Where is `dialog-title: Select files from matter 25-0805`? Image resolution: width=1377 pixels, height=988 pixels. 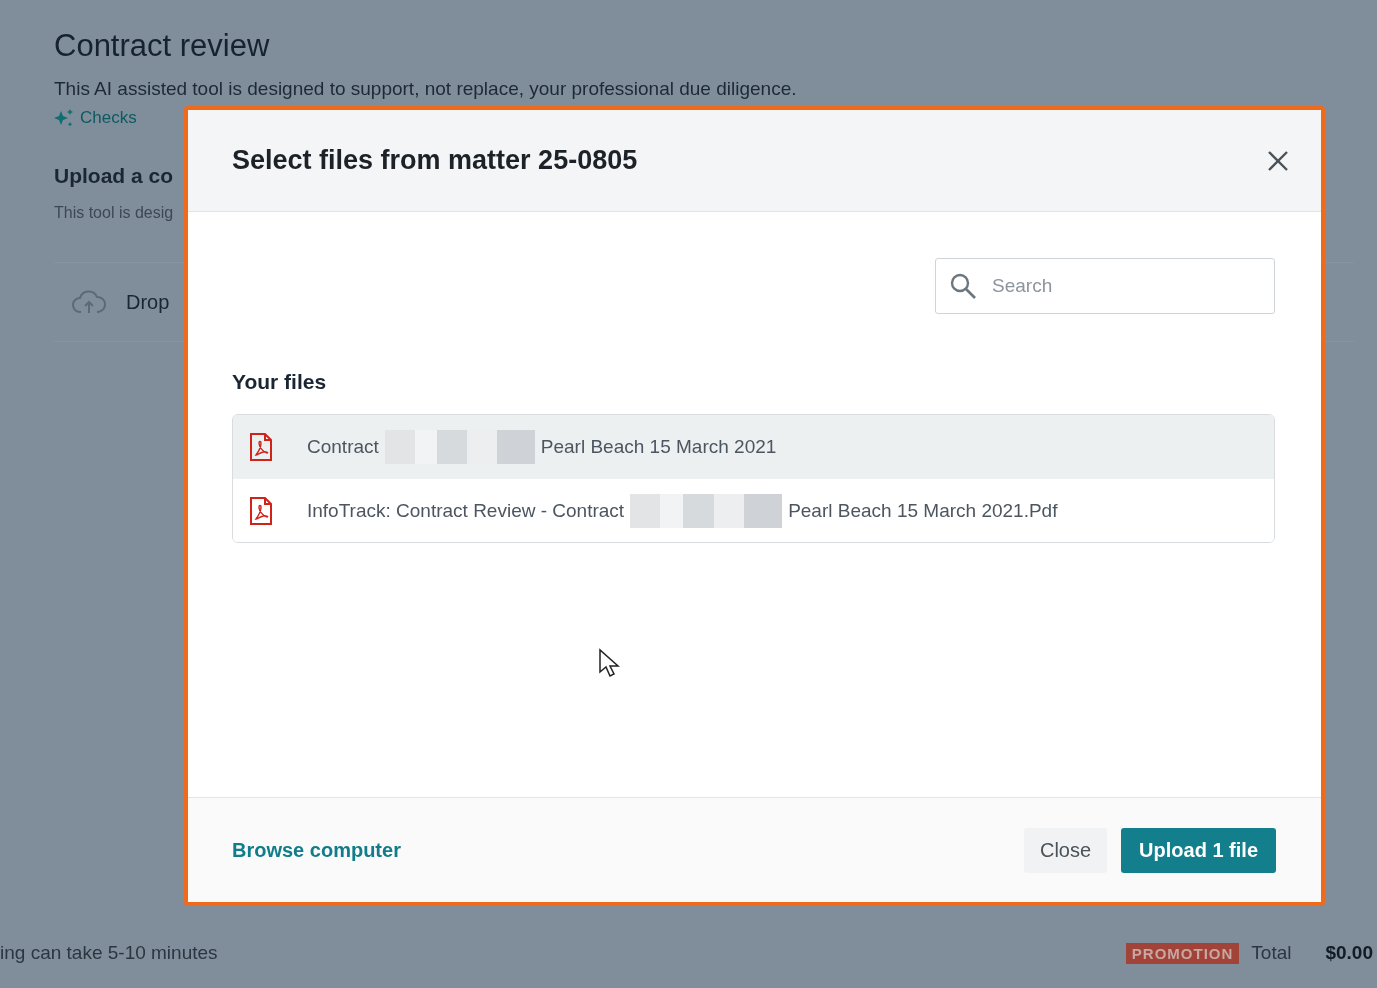 dialog-title: Select files from matter 25-0805 is located at coordinates (435, 160).